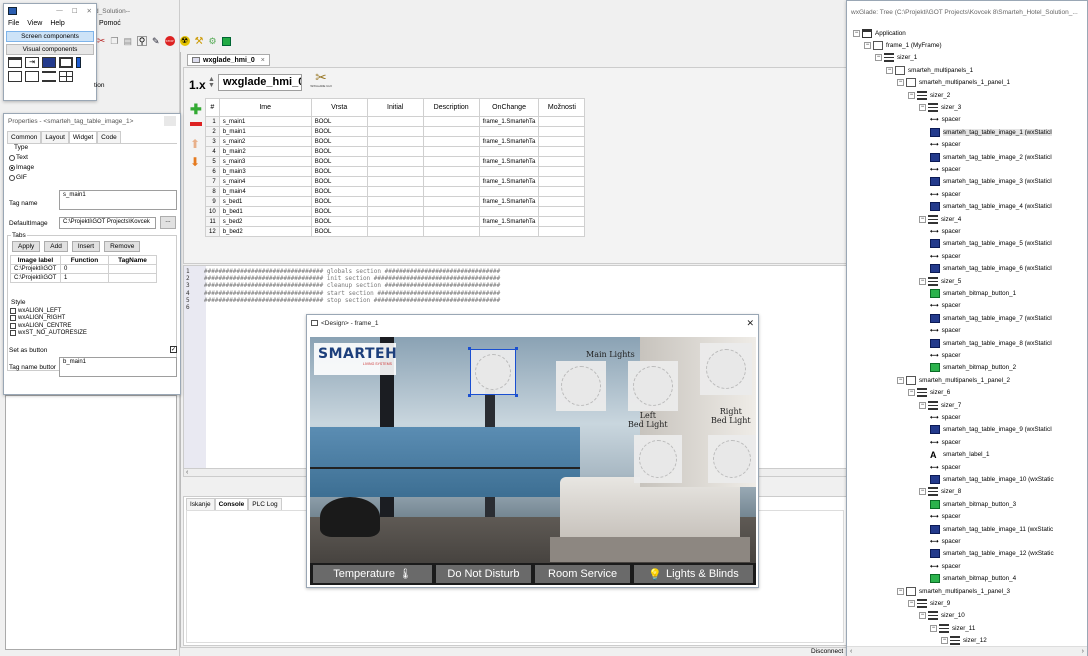 Image resolution: width=1088 pixels, height=656 pixels. Describe the element at coordinates (212, 151) in the screenshot. I see `table-cell: 4` at that location.